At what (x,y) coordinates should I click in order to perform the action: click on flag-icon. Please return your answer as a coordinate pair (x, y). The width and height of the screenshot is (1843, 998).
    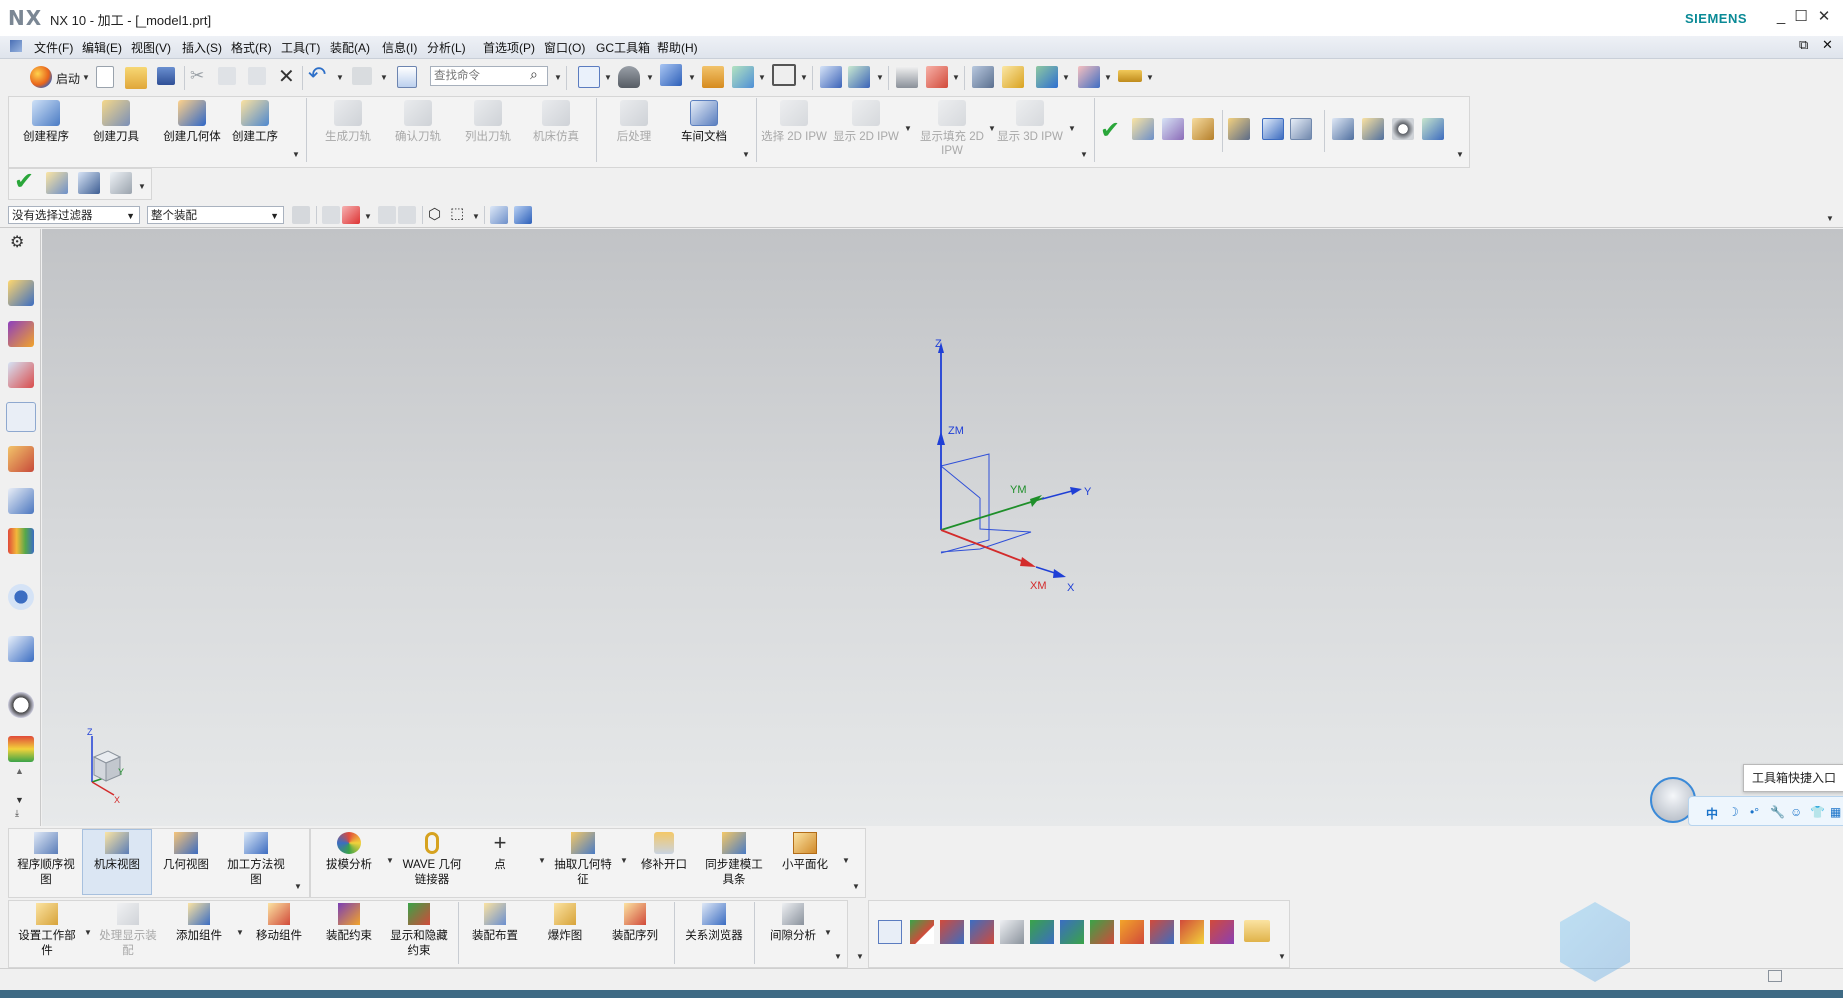
    Looking at the image, I should click on (1239, 129).